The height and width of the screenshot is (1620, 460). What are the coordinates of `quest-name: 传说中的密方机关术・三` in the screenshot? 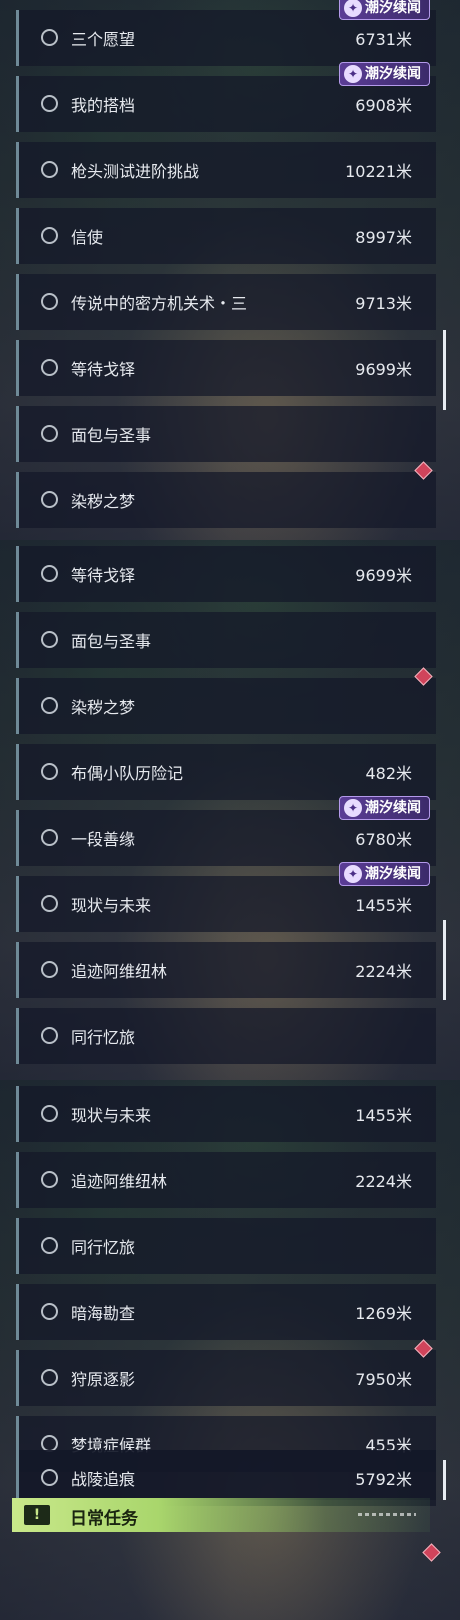 It's located at (159, 303).